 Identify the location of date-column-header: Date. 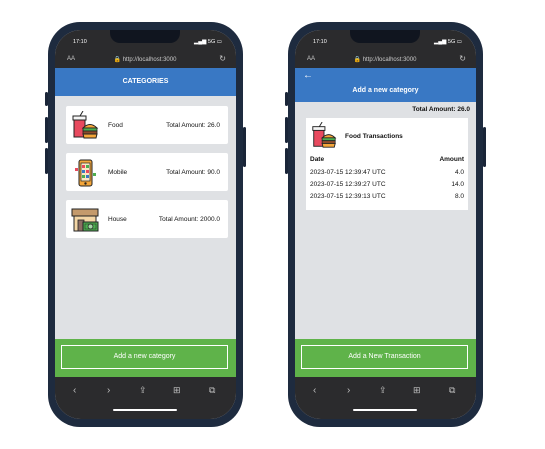
(317, 159).